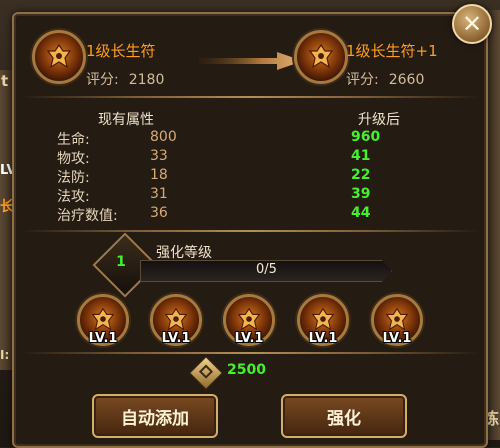 The image size is (500, 448). What do you see at coordinates (155, 416) in the screenshot?
I see `auto-add-button: 自动添加` at bounding box center [155, 416].